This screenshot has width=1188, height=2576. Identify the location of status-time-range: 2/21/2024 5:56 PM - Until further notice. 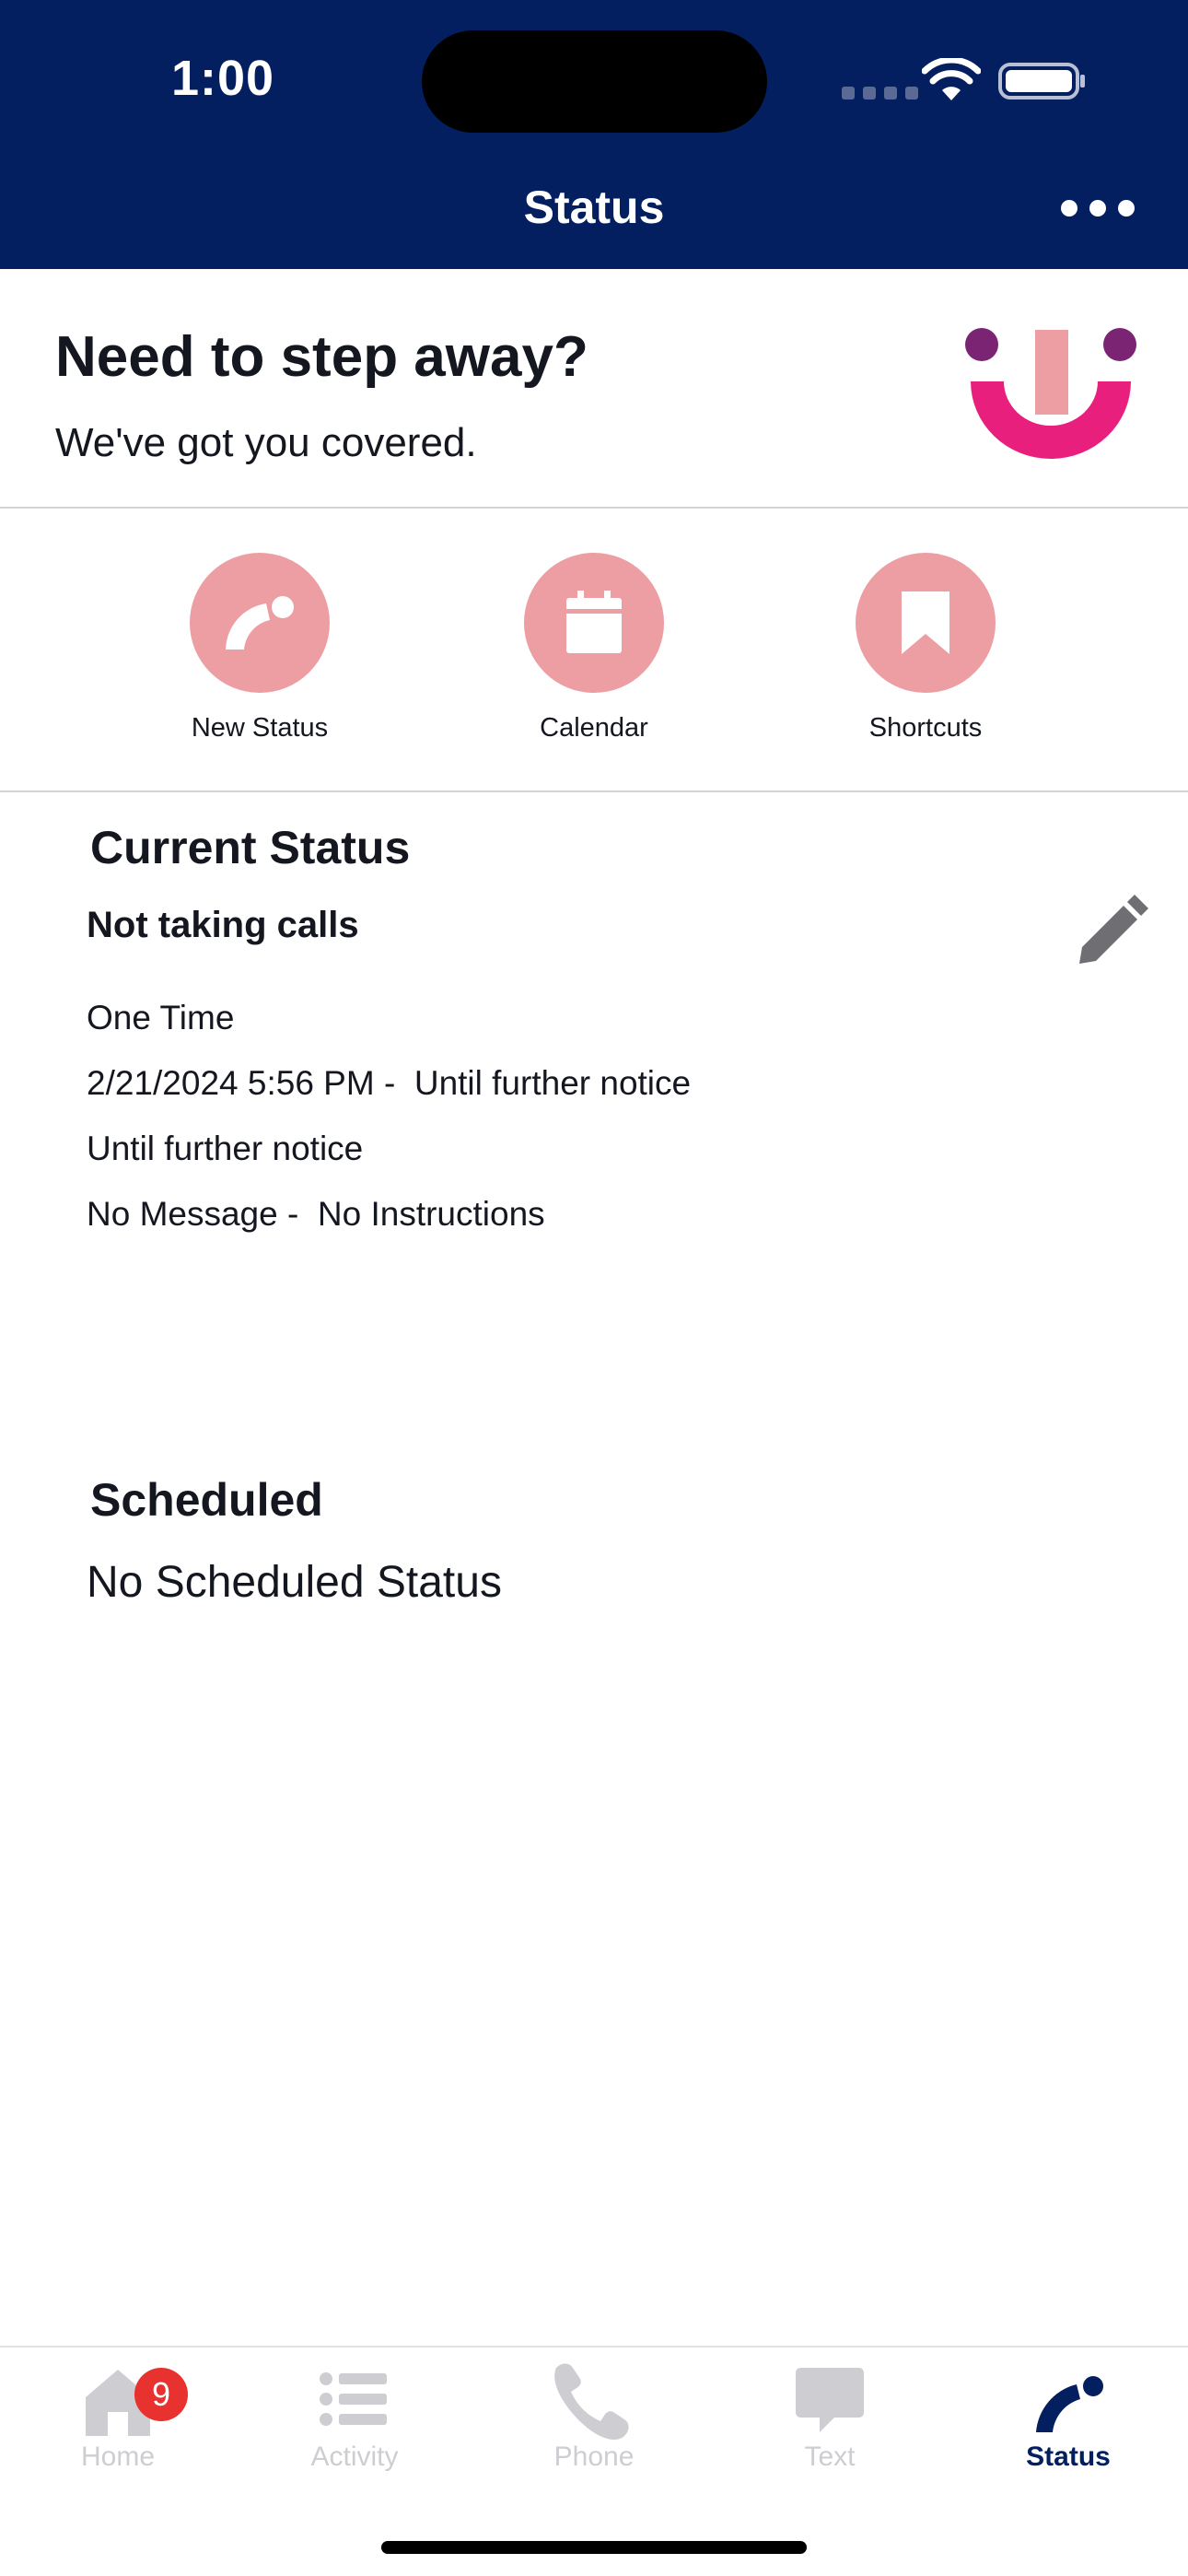
(389, 1083).